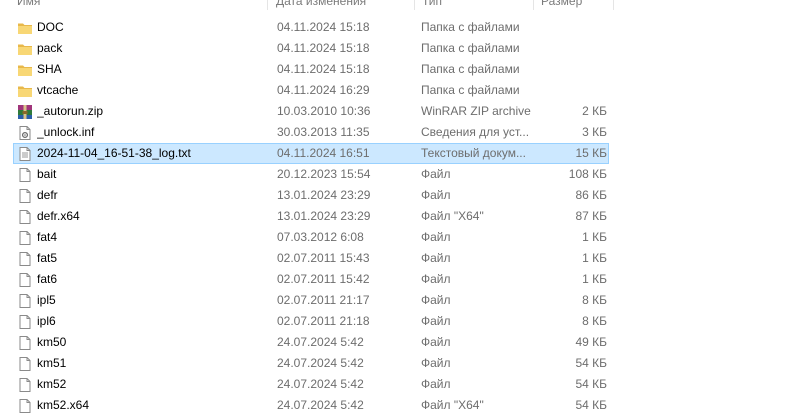  What do you see at coordinates (47, 195) in the screenshot?
I see `file-name: defr` at bounding box center [47, 195].